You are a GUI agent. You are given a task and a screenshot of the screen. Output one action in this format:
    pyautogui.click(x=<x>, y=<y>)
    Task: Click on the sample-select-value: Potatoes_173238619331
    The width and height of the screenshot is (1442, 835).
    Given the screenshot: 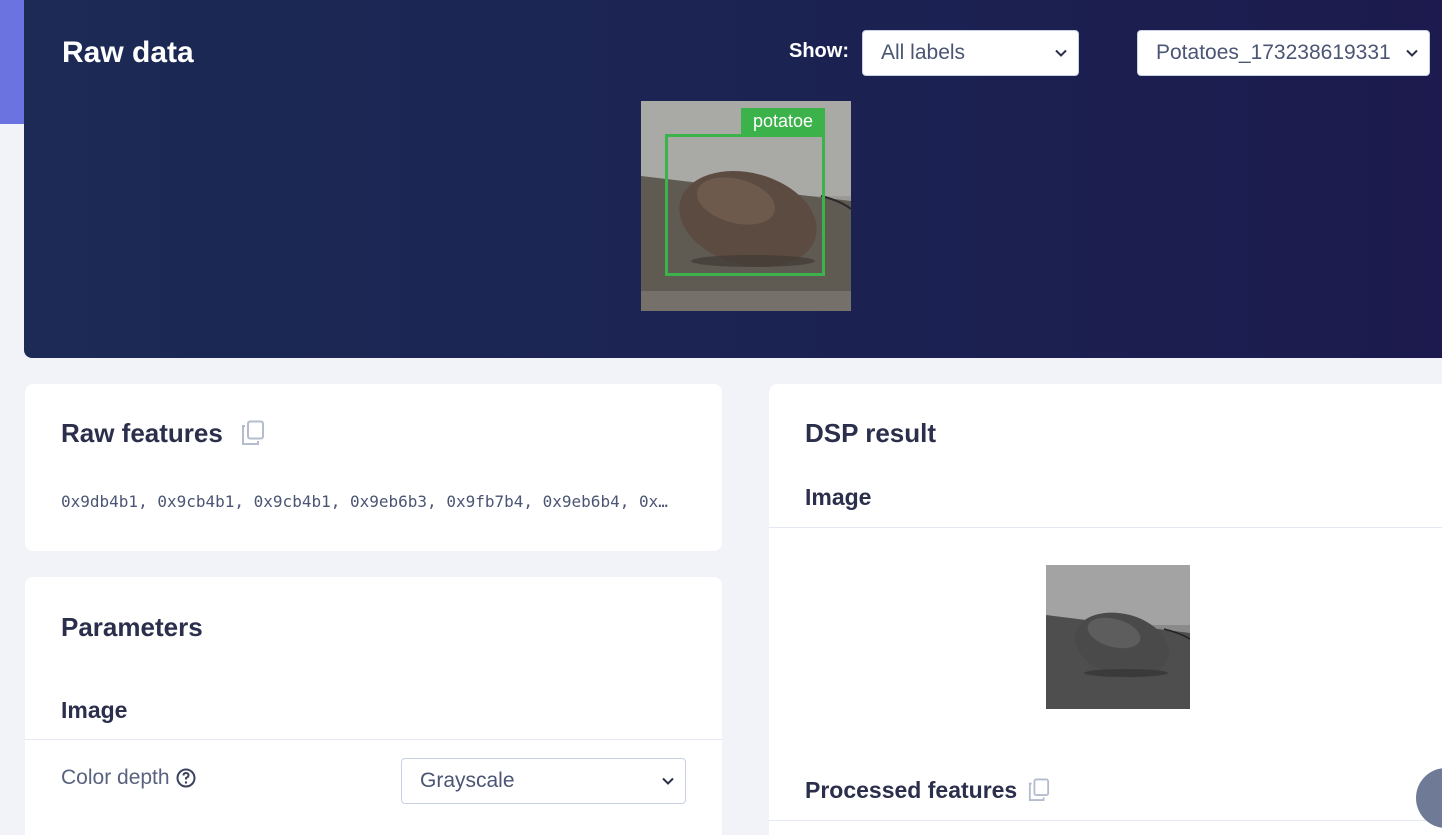 What is the action you would take?
    pyautogui.click(x=1273, y=52)
    